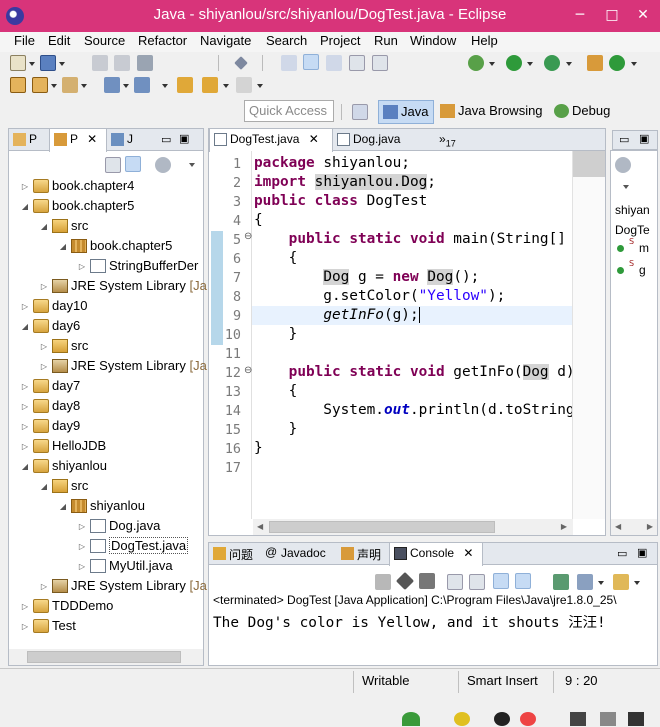 The height and width of the screenshot is (727, 660). Describe the element at coordinates (612, 15) in the screenshot. I see `maximize-button: □` at that location.